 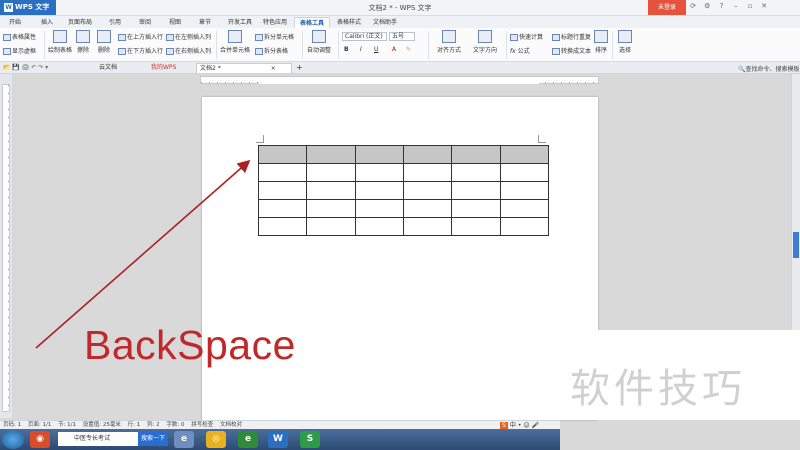 I want to click on convert-to-text-button: 转换成文本, so click(x=571, y=50).